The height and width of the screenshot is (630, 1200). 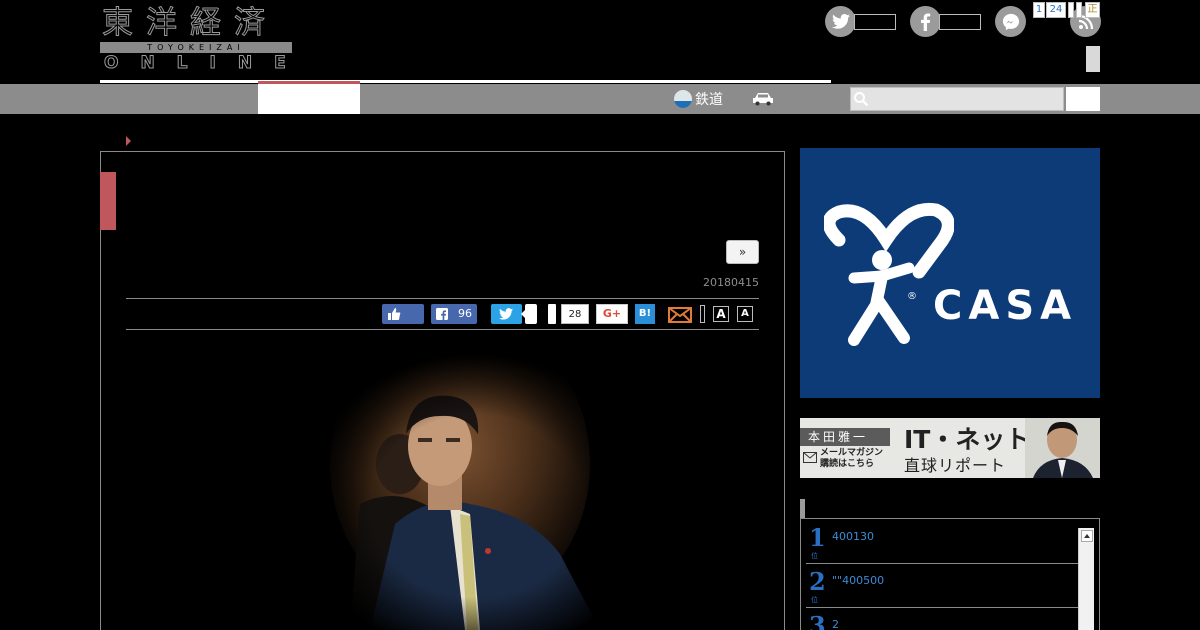 What do you see at coordinates (196, 47) in the screenshot?
I see `logo-romaji: TOYOKEIZAI` at bounding box center [196, 47].